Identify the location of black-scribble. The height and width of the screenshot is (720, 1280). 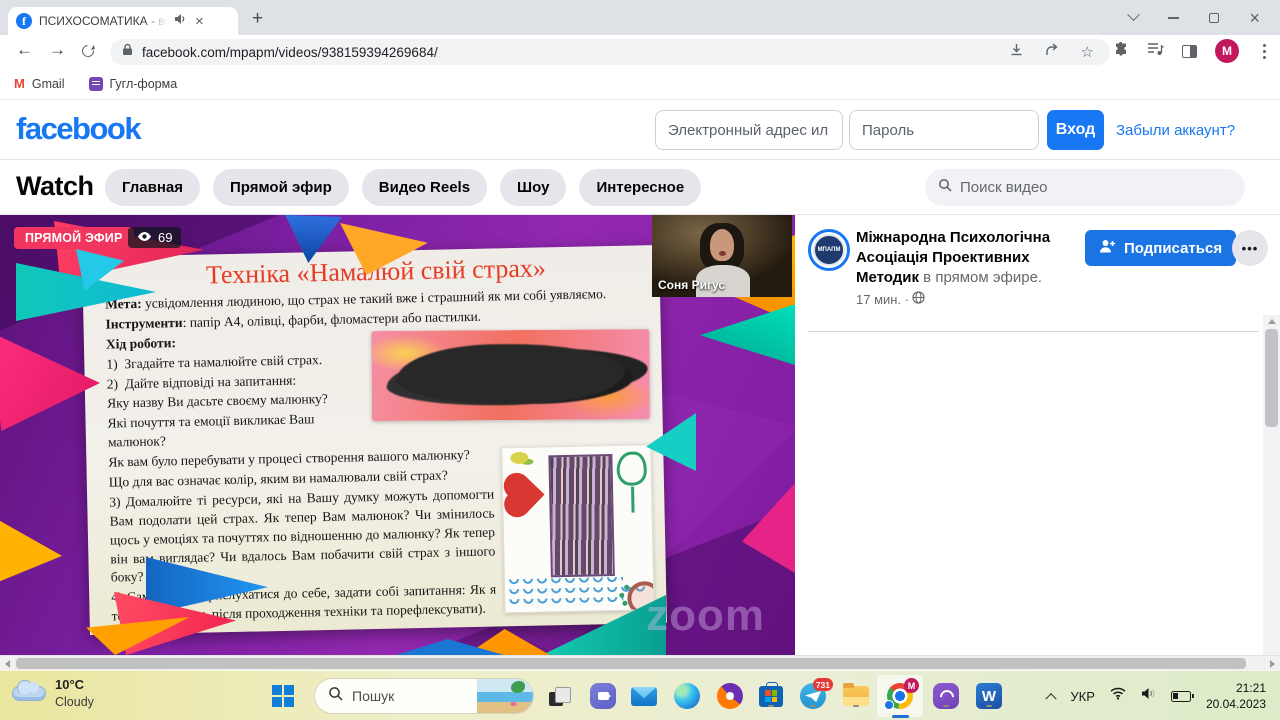
(510, 374).